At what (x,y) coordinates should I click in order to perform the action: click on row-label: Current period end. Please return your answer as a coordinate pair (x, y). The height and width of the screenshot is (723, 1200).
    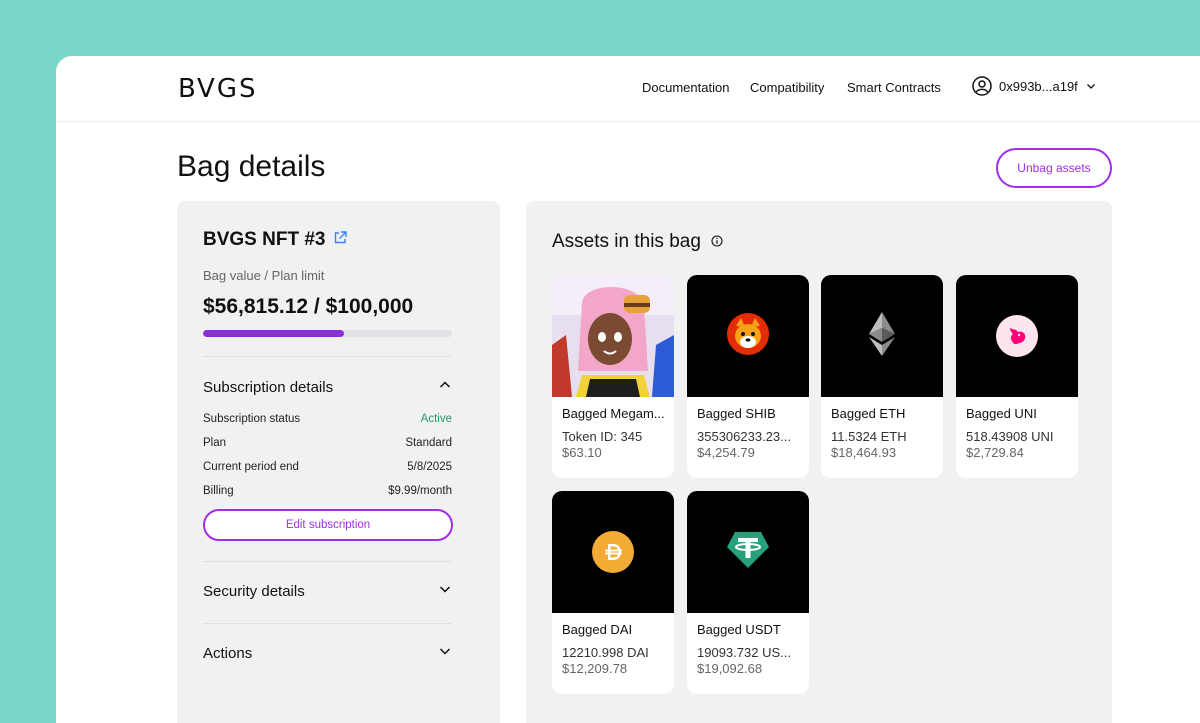
    Looking at the image, I should click on (251, 467).